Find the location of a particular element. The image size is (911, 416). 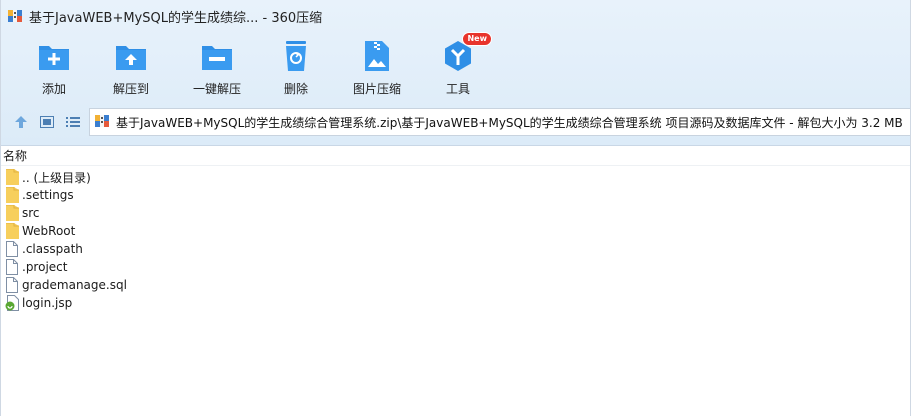

list-item-label: WebRoot is located at coordinates (49, 231).